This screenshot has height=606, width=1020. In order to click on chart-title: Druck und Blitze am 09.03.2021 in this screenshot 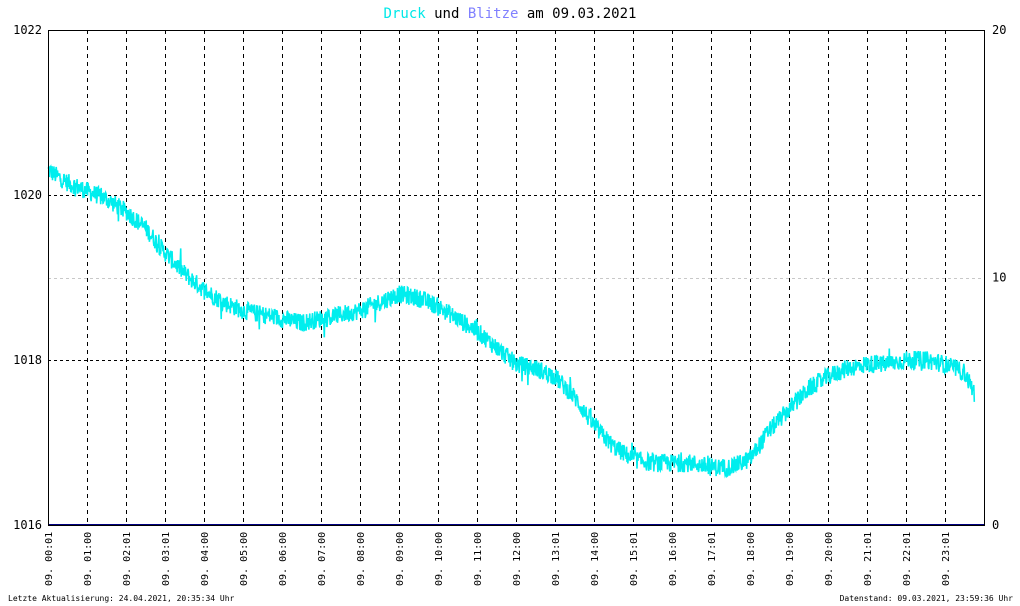, I will do `click(510, 14)`.